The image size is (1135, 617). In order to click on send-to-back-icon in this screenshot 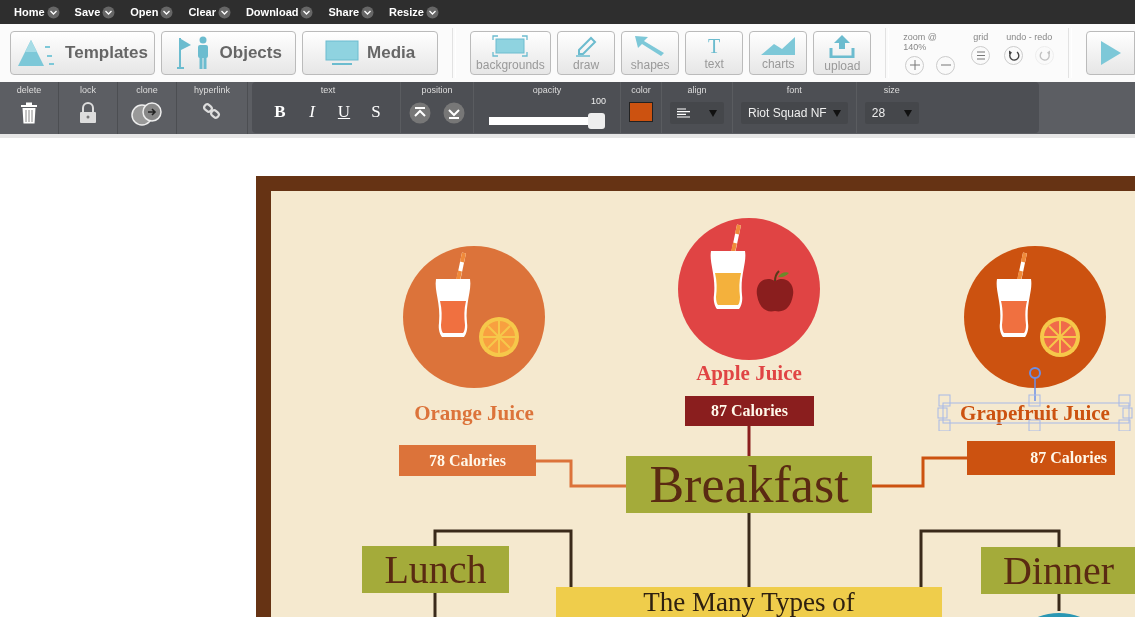, I will do `click(454, 113)`.